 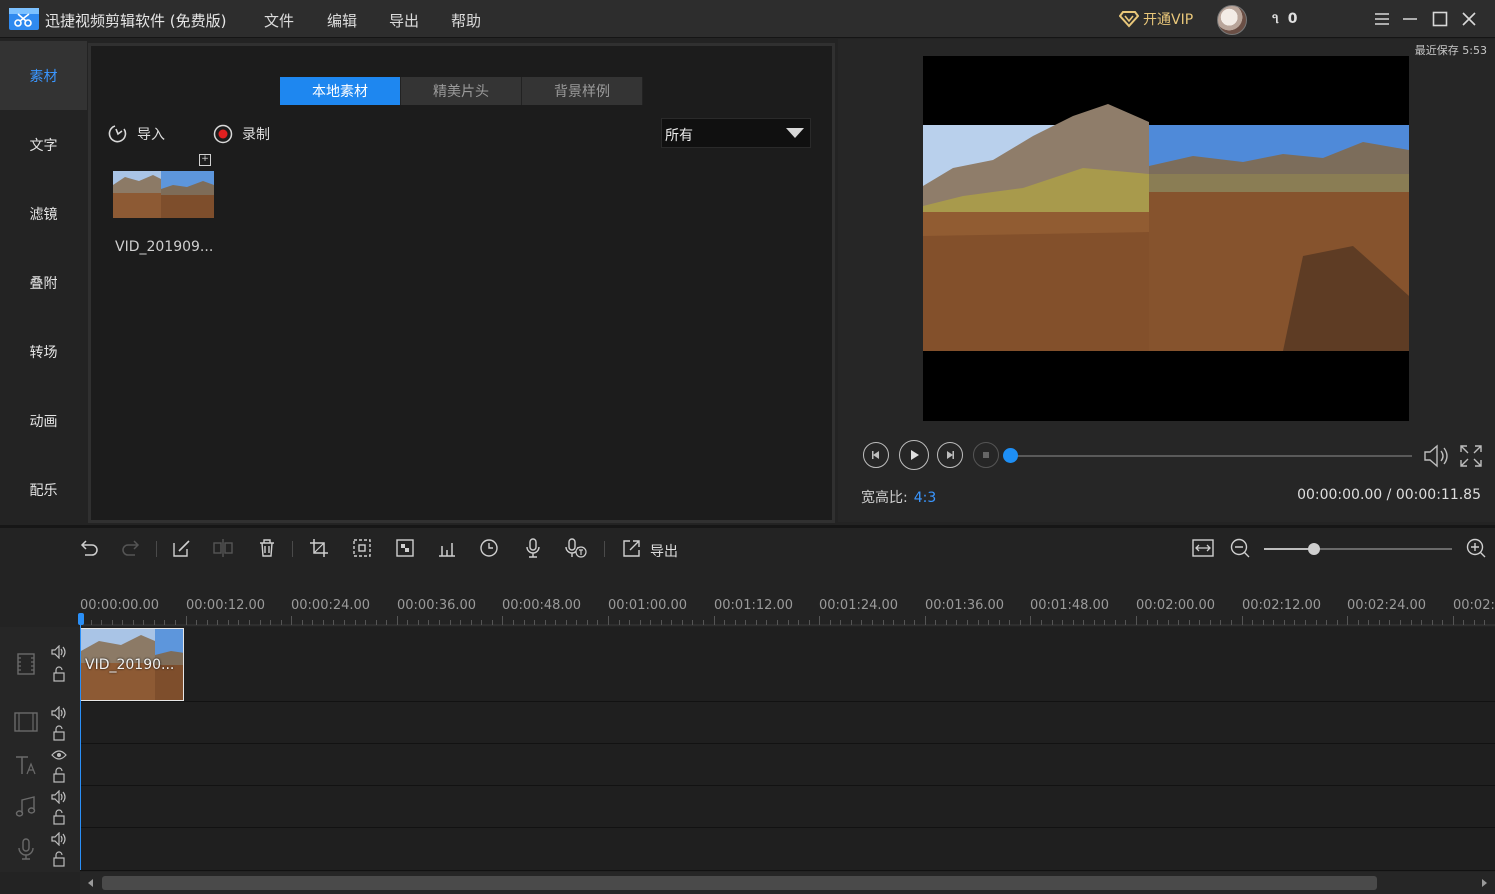 What do you see at coordinates (1340, 495) in the screenshot?
I see `time-current: 00:00:00.00` at bounding box center [1340, 495].